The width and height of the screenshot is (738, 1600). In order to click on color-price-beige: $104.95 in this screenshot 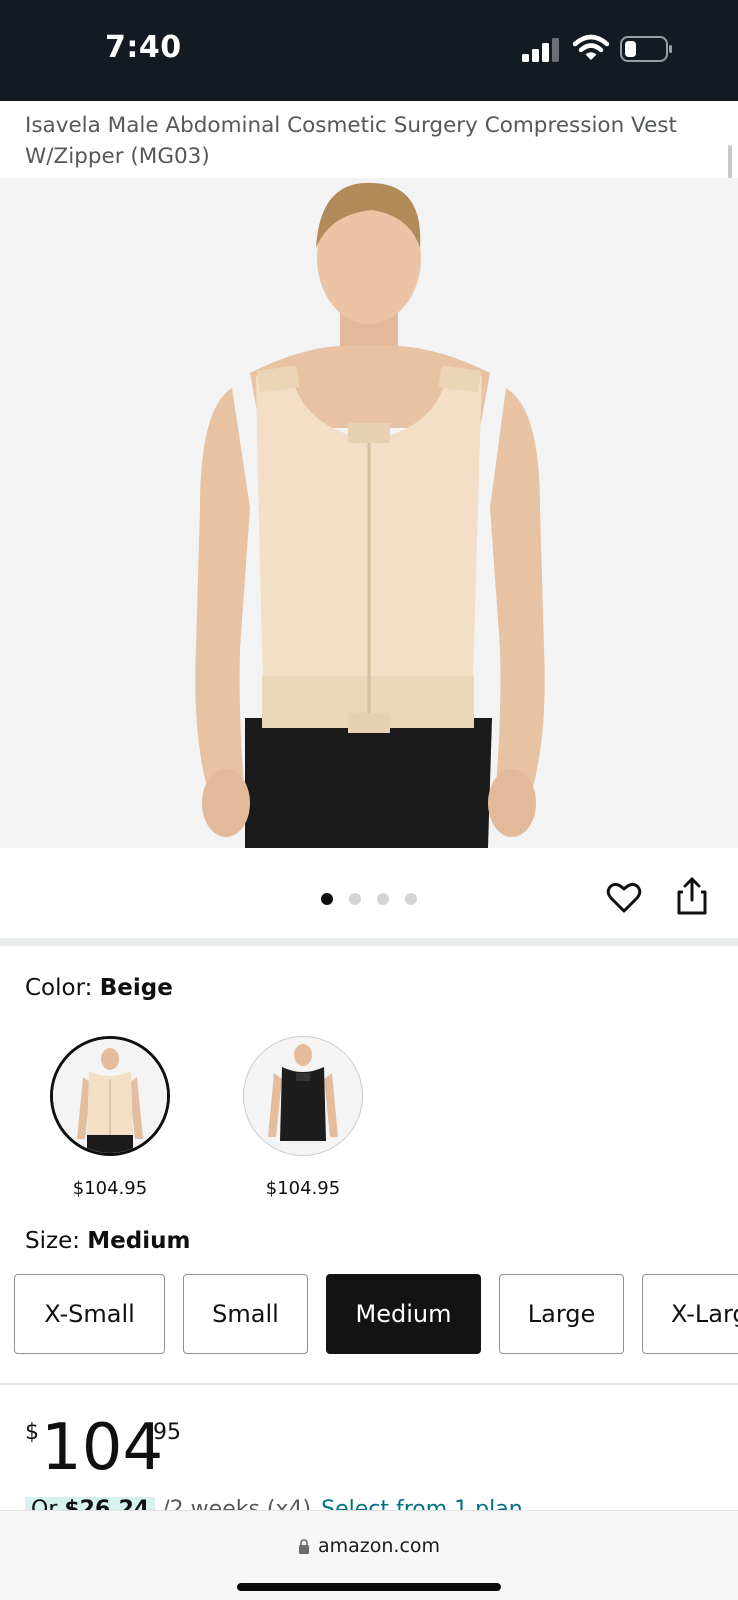, I will do `click(110, 1188)`.